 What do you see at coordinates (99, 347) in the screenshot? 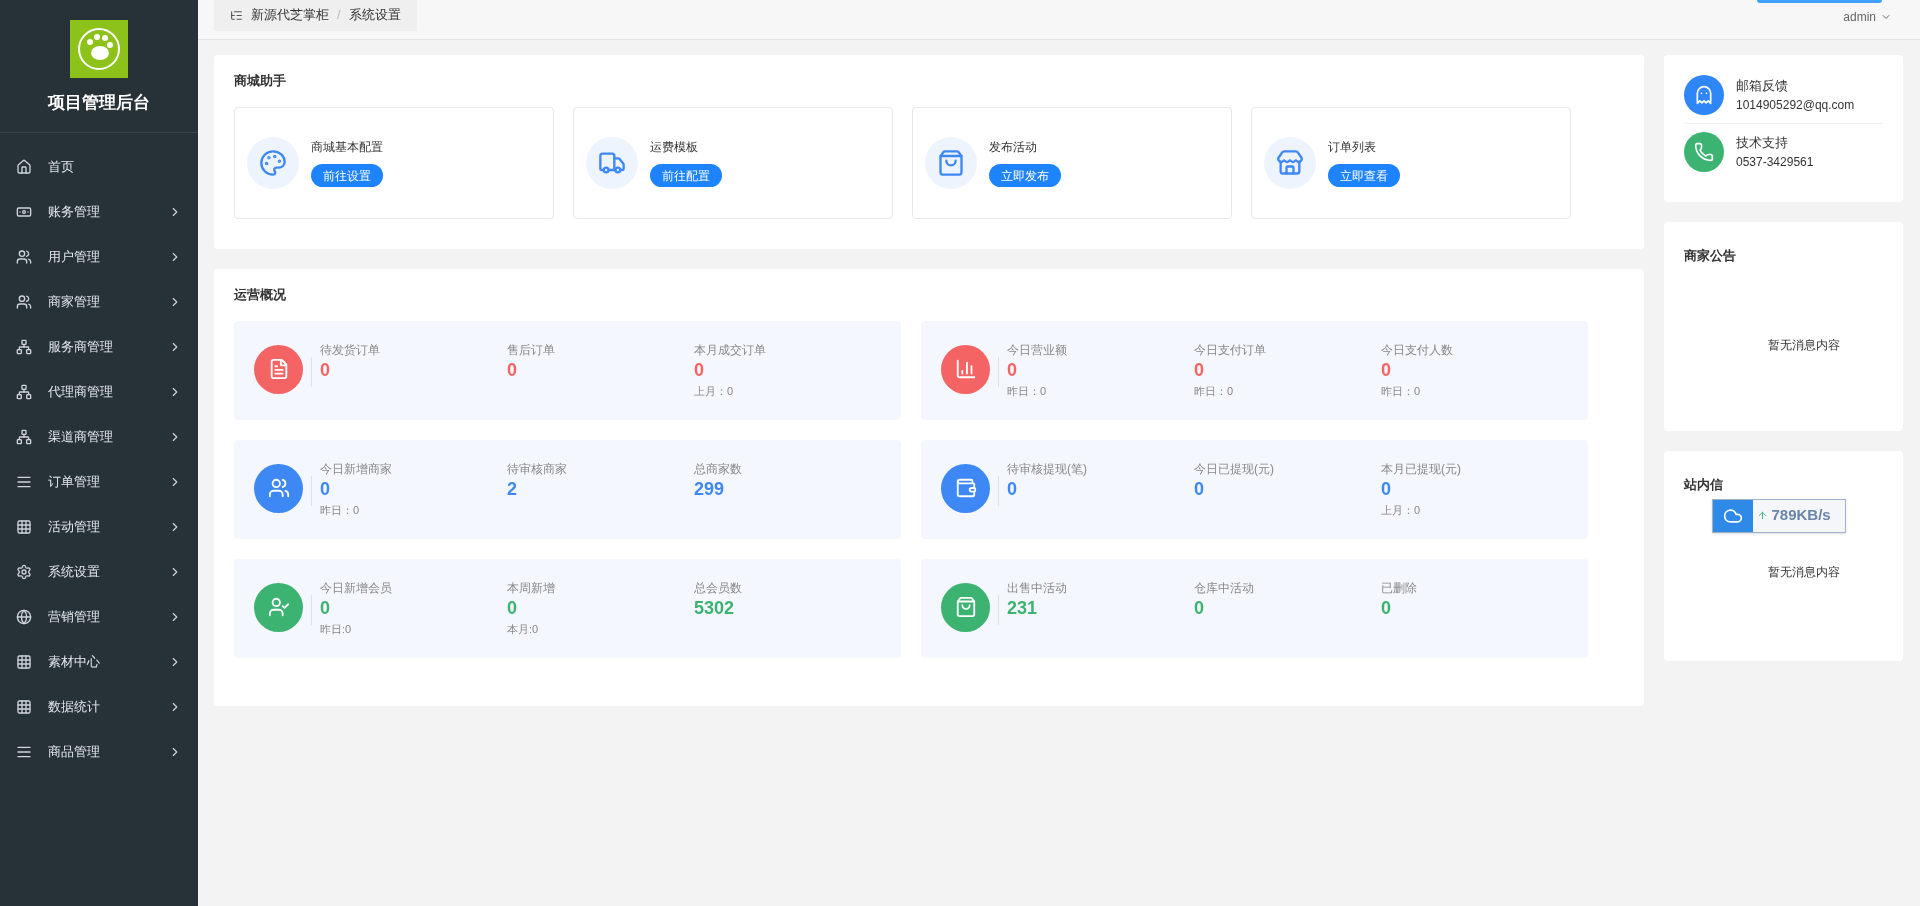
I see `sidebar-item: 服务商管理` at bounding box center [99, 347].